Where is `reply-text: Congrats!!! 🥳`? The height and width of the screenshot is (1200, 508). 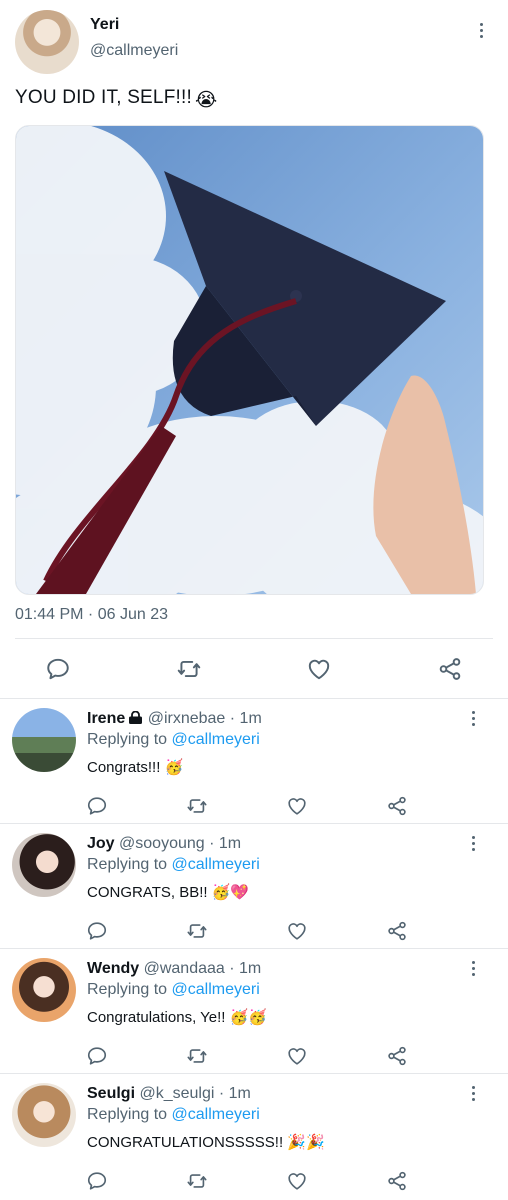 reply-text: Congrats!!! 🥳 is located at coordinates (135, 767).